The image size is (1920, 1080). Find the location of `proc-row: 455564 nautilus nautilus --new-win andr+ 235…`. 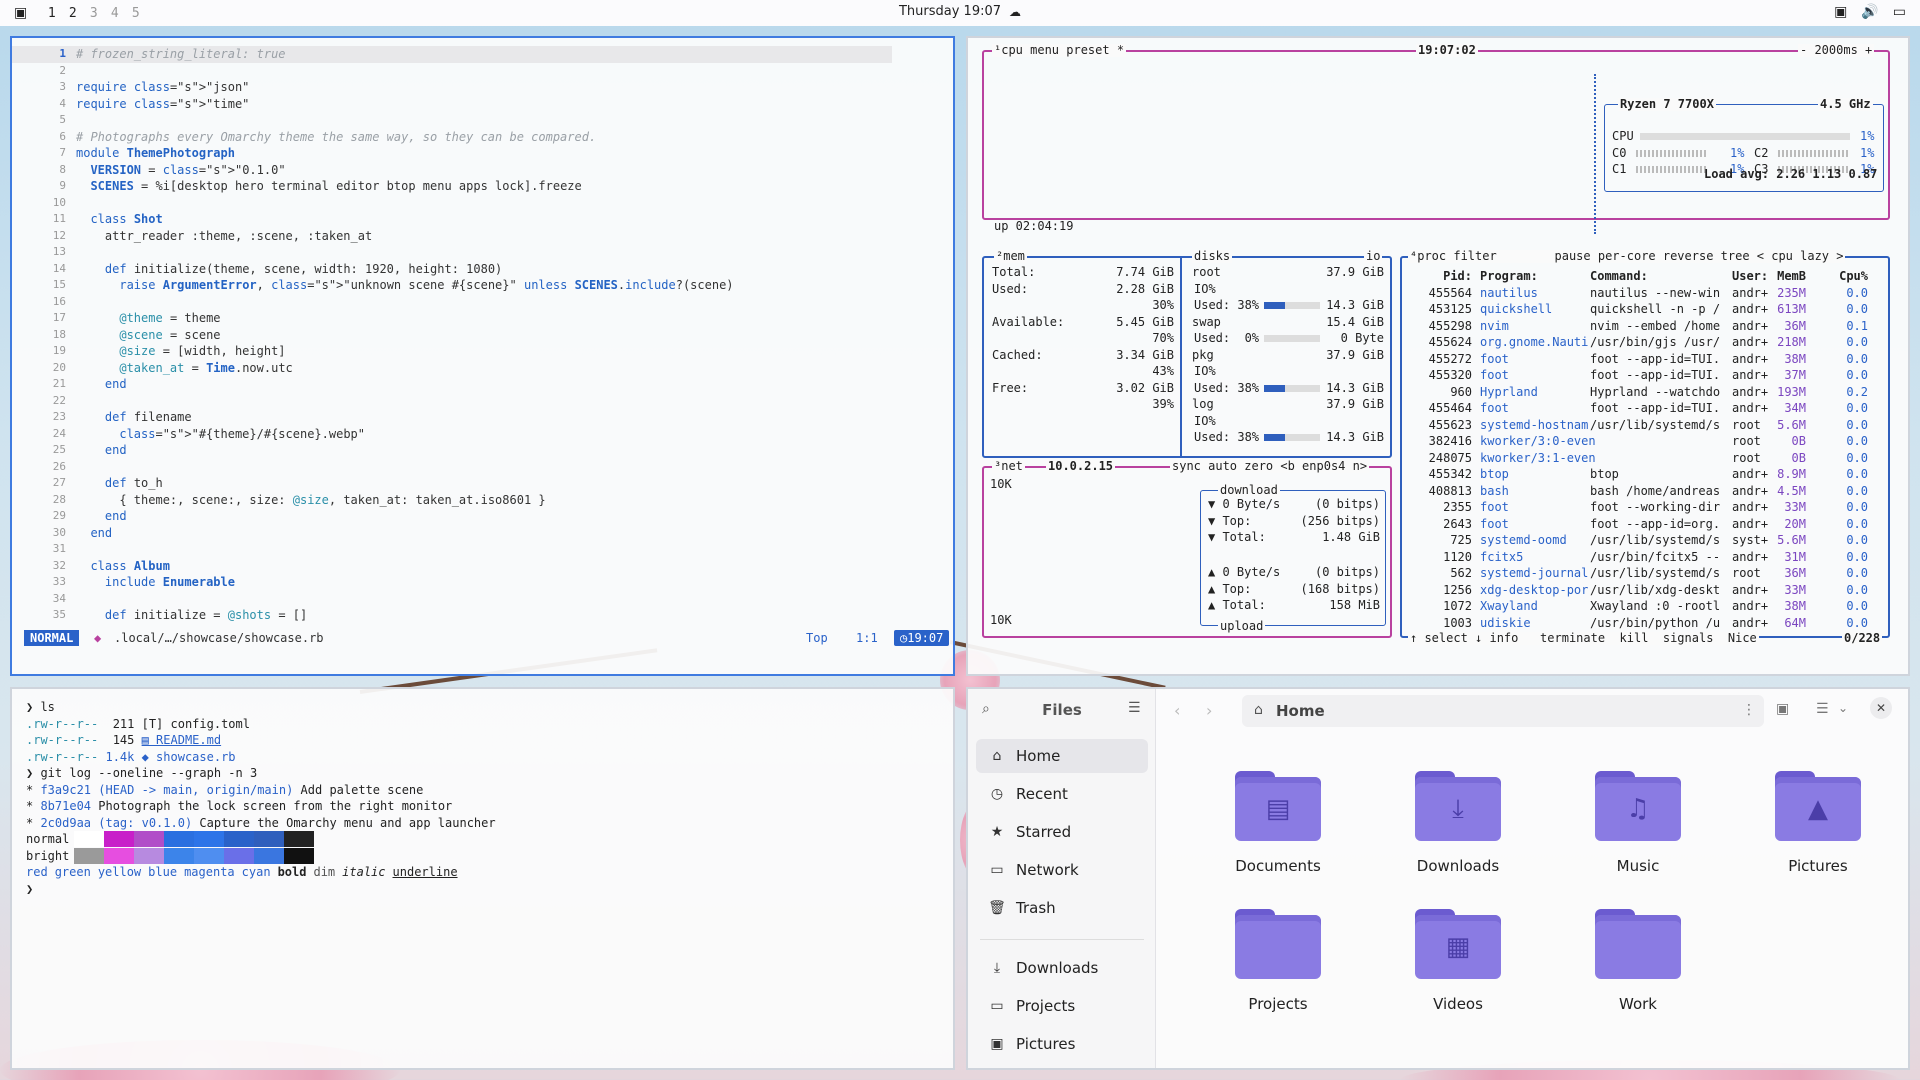

proc-row: 455564 nautilus nautilus --new-win andr+ 235… is located at coordinates (1645, 293).